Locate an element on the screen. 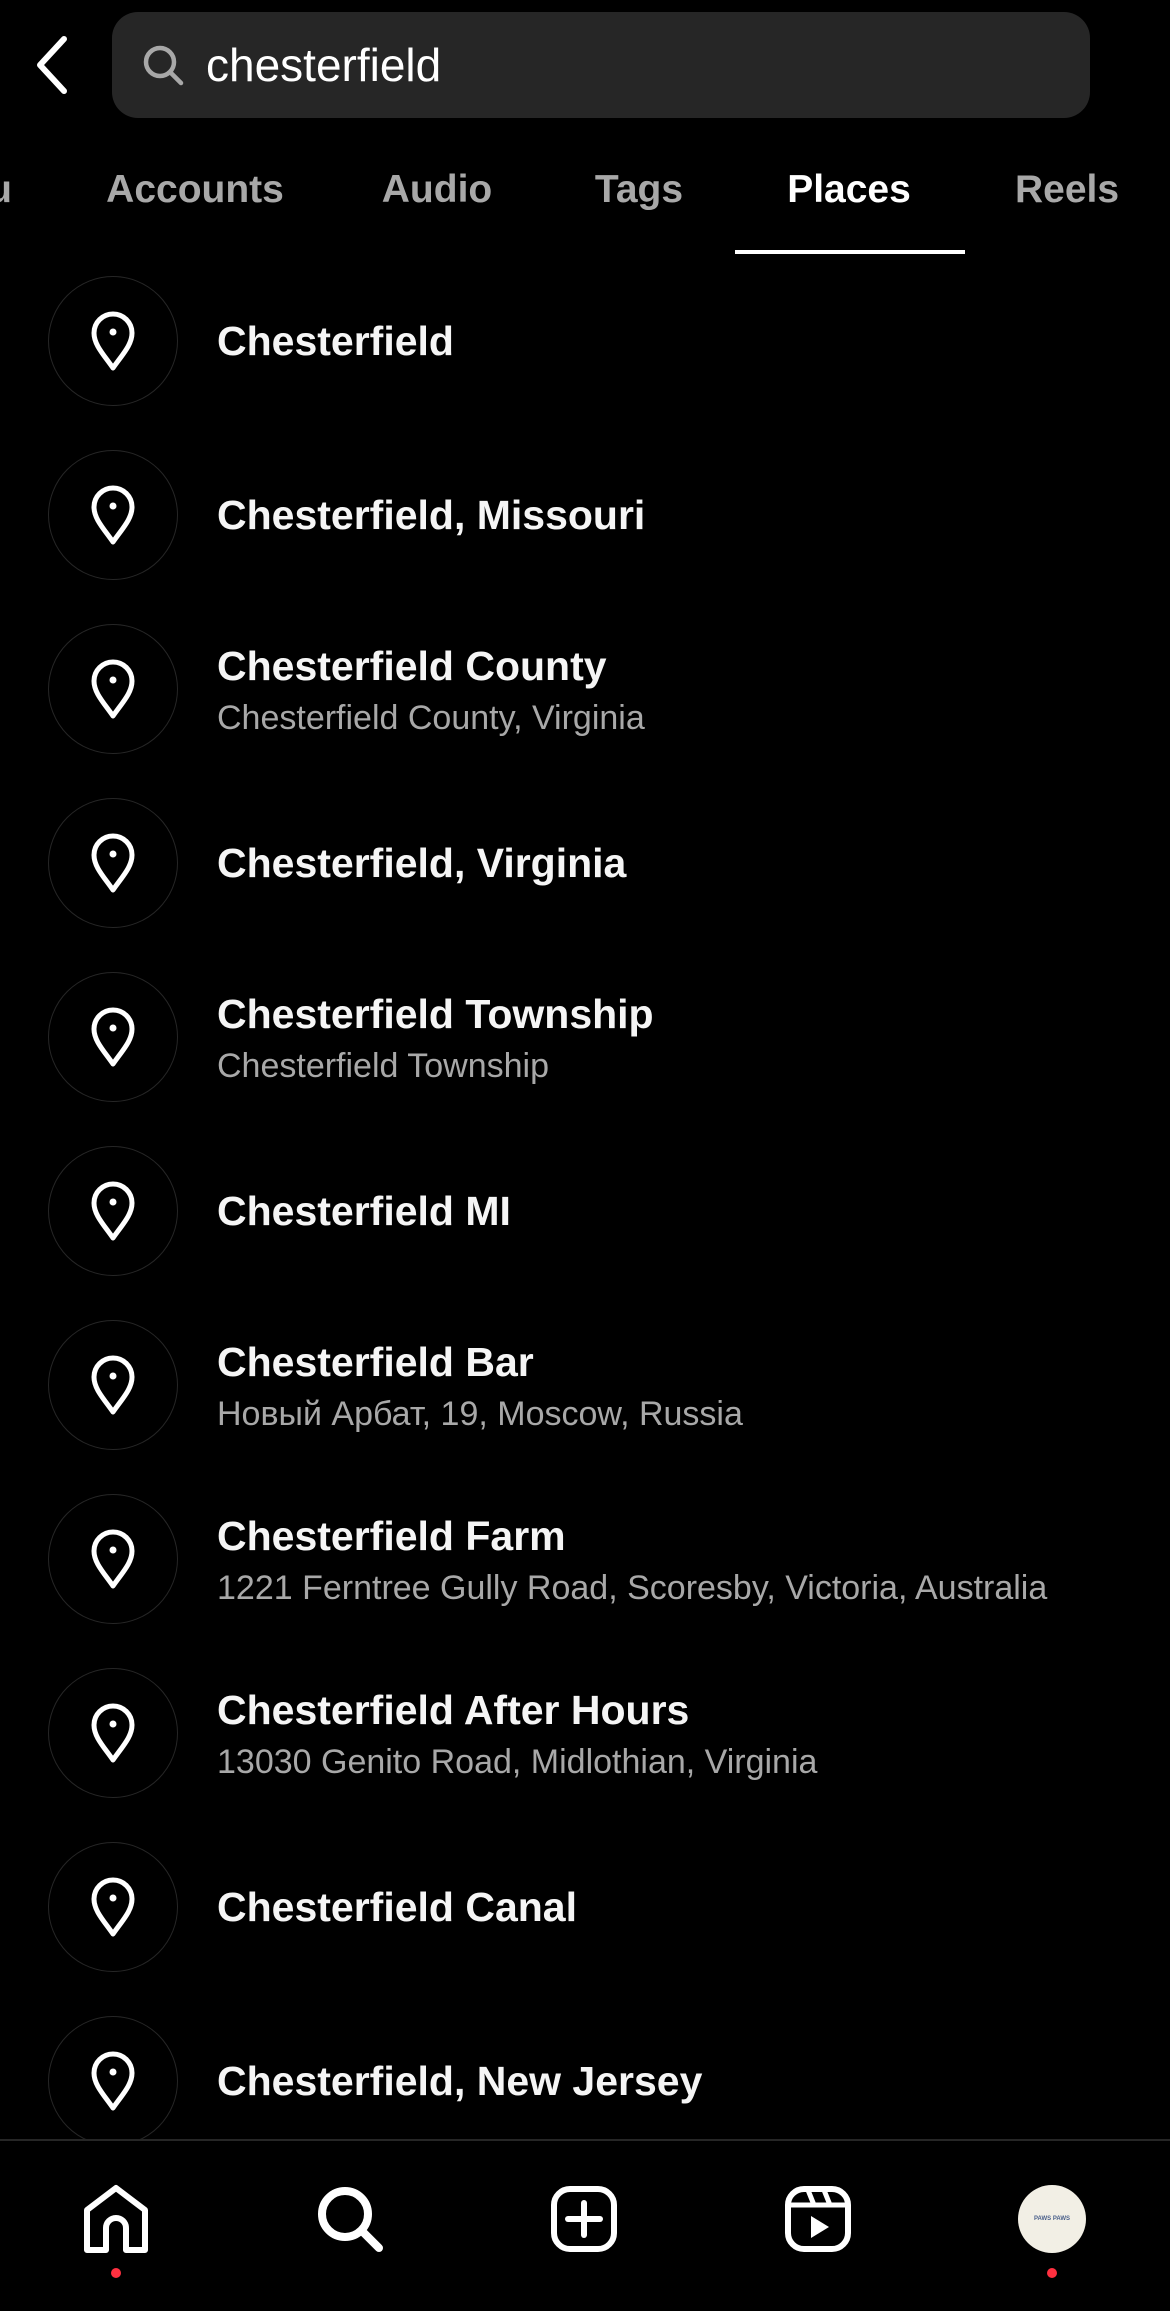 The height and width of the screenshot is (2311, 1170). nav-search is located at coordinates (350, 2219).